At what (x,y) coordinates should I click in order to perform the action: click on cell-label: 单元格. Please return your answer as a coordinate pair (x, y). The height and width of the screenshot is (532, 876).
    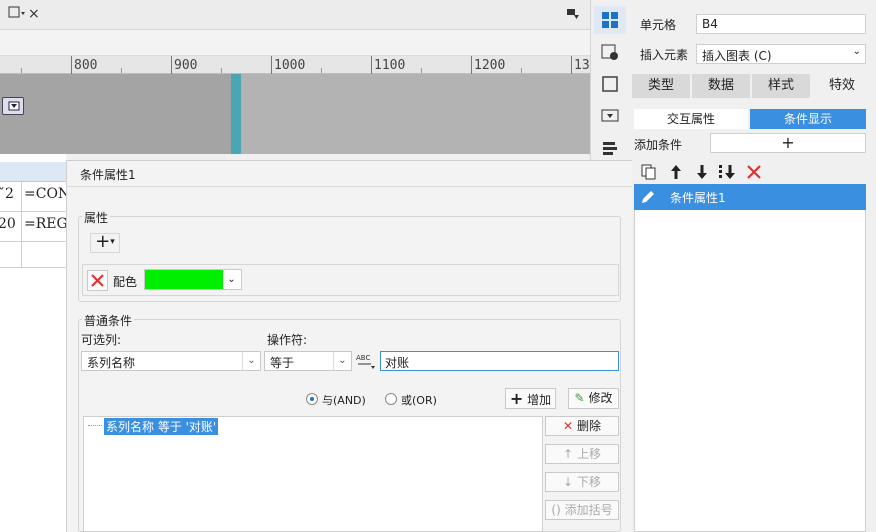
    Looking at the image, I should click on (658, 25).